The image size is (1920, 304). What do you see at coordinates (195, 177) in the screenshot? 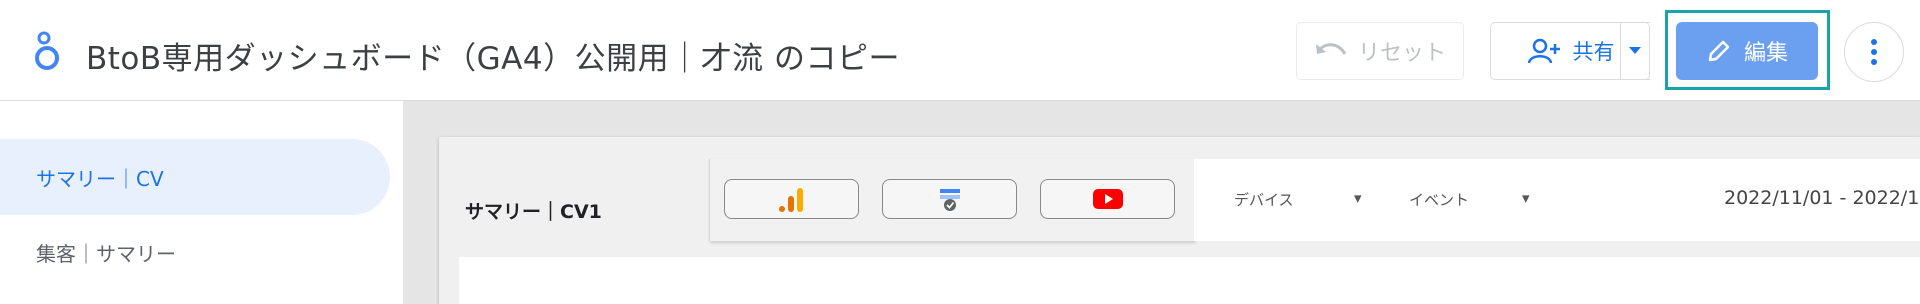
I see `nav-item-summary-cv: サマリー｜CV` at bounding box center [195, 177].